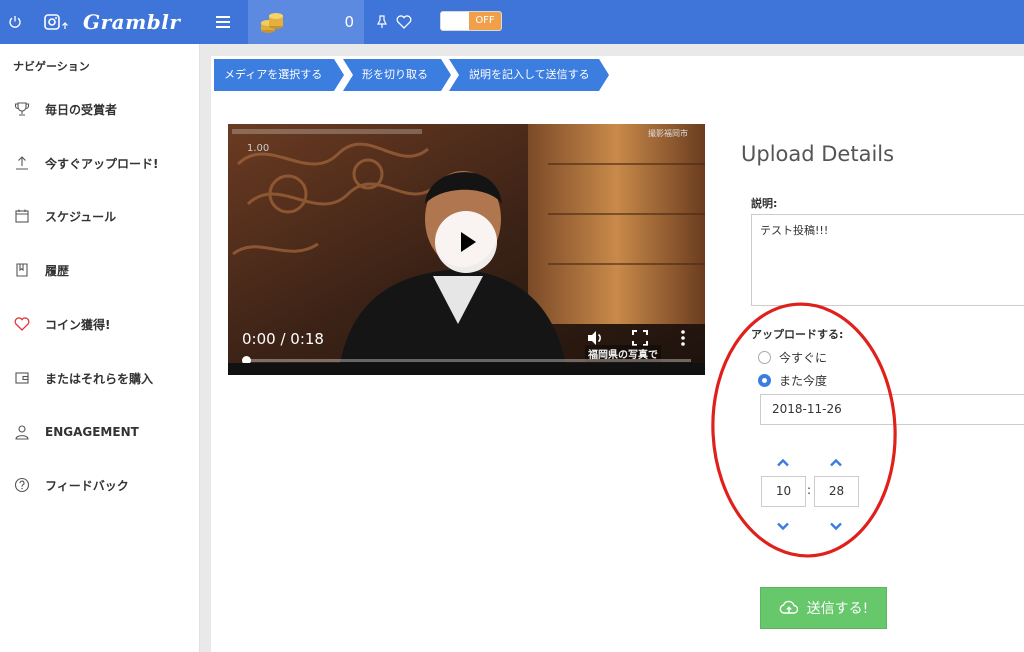 Image resolution: width=1024 pixels, height=652 pixels. Describe the element at coordinates (803, 380) in the screenshot. I see `radio-later-label: また今度` at that location.